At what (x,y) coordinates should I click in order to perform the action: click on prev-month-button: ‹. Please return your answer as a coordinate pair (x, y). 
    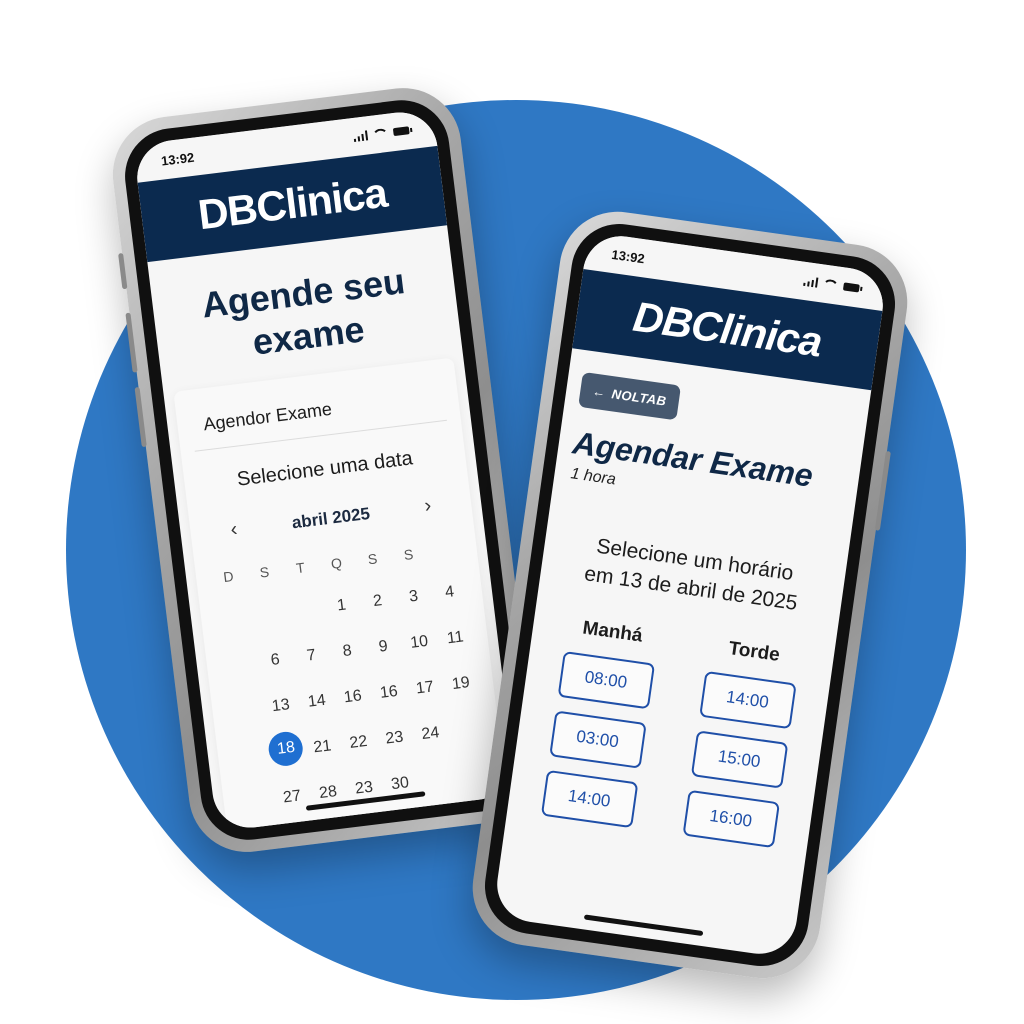
    Looking at the image, I should click on (233, 531).